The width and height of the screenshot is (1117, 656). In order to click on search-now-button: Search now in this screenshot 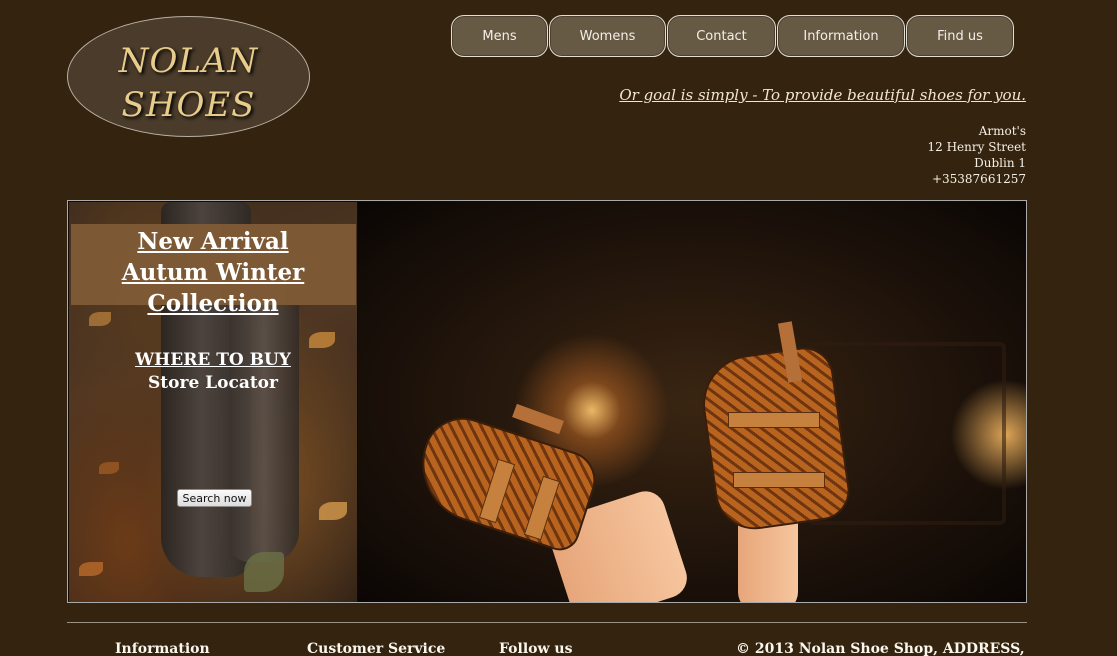, I will do `click(214, 498)`.